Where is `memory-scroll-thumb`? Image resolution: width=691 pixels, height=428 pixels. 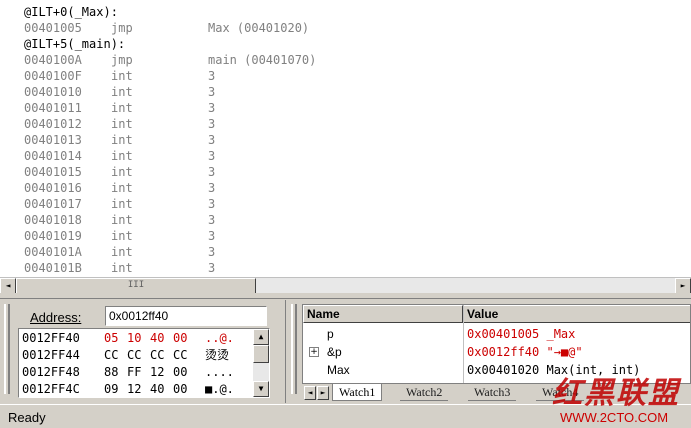 memory-scroll-thumb is located at coordinates (261, 354).